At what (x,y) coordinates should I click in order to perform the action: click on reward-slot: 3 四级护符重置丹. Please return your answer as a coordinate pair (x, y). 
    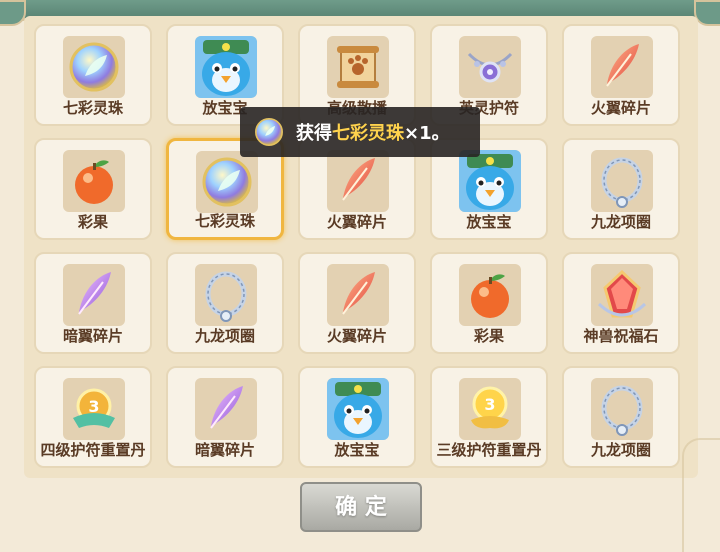
    Looking at the image, I should click on (93, 417).